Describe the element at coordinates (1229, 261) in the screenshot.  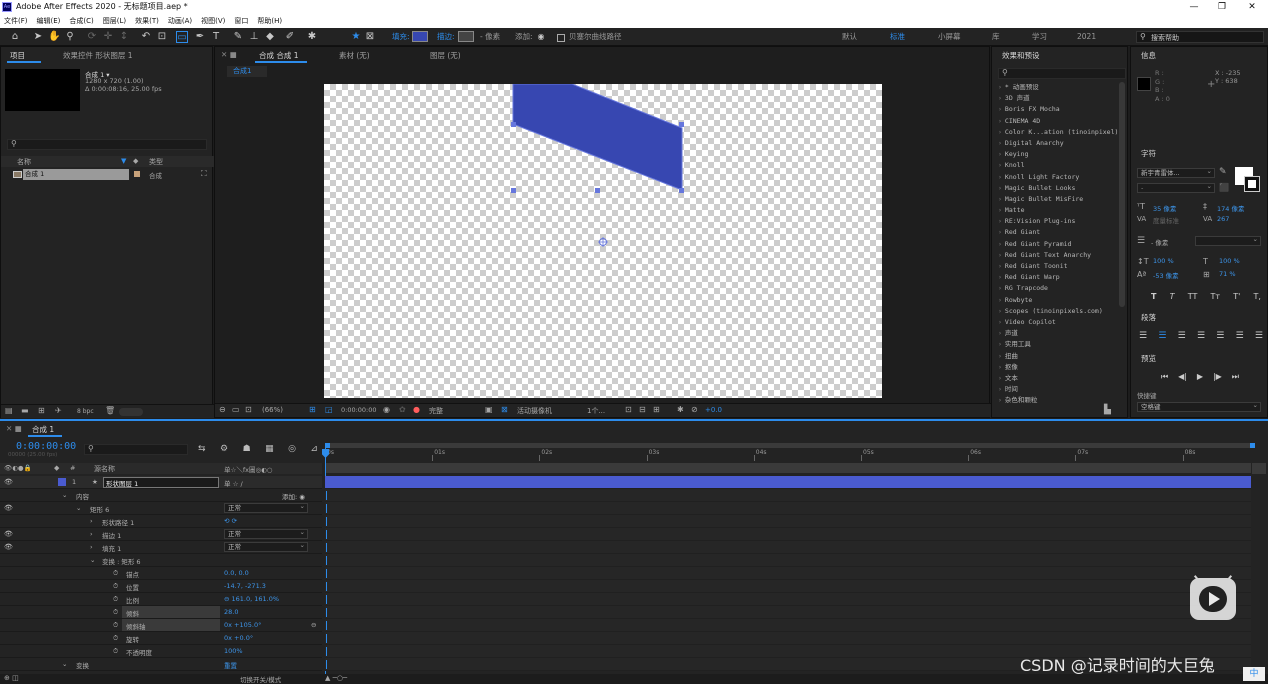
I see `horizontal-scale-value: 100 %` at that location.